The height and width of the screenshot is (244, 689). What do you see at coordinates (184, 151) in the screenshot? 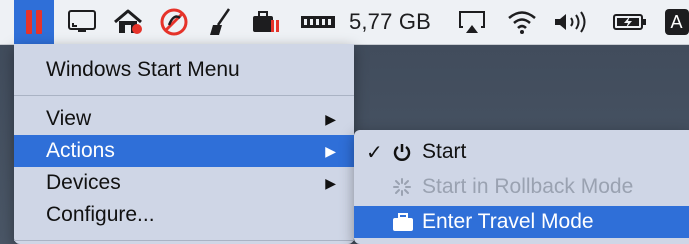
I see `menu-item-actions: Actions ▶` at bounding box center [184, 151].